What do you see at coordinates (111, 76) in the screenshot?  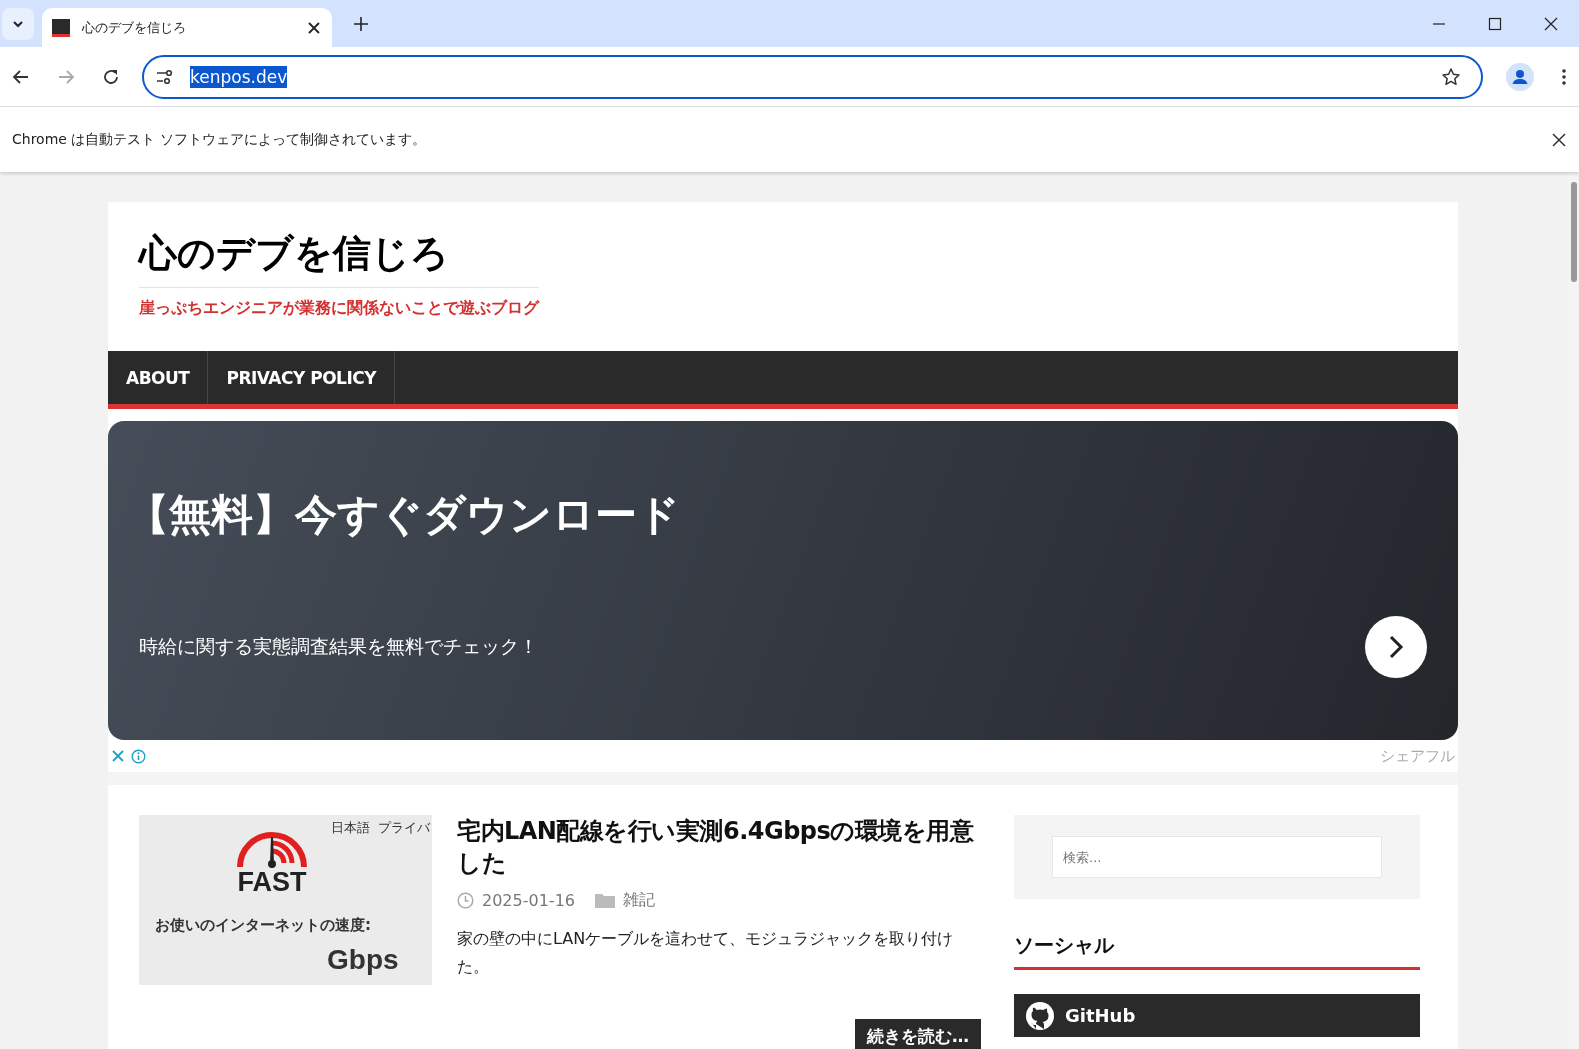 I see `reload-icon` at bounding box center [111, 76].